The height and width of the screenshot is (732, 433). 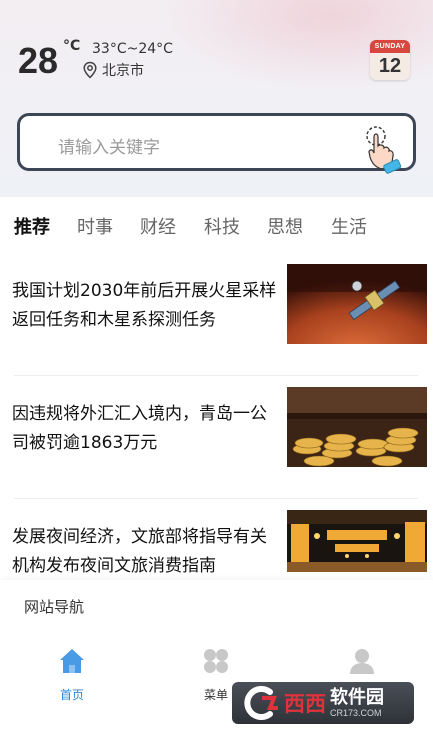 I want to click on home-icon, so click(x=72, y=661).